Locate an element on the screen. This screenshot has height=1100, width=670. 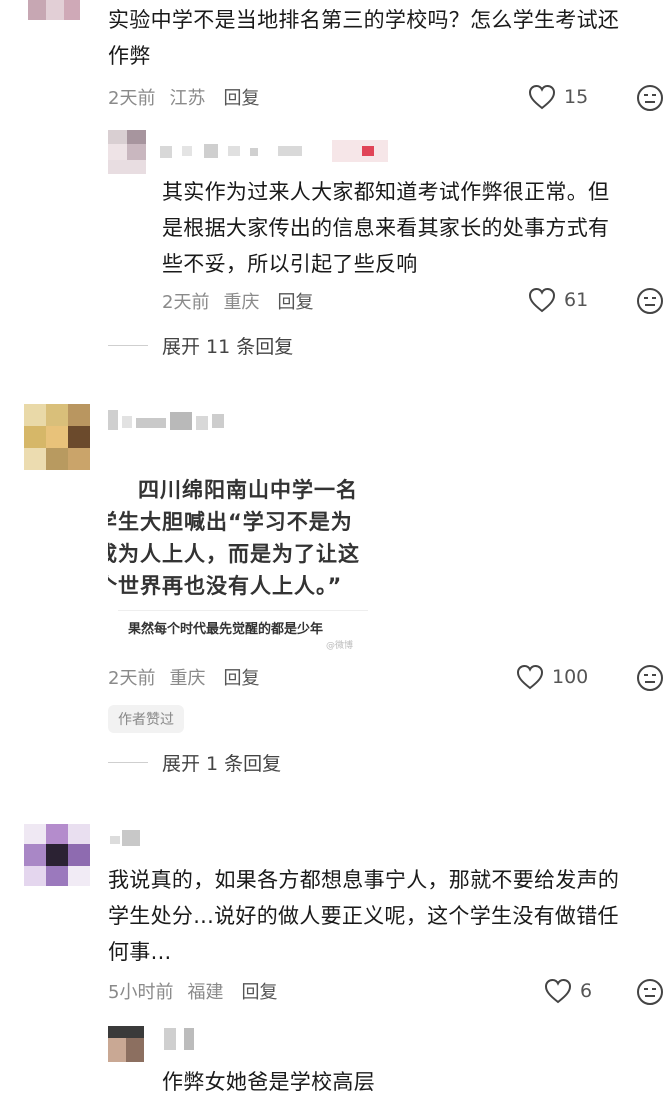
expand-replies-label: 展开 11 条回复 is located at coordinates (228, 347).